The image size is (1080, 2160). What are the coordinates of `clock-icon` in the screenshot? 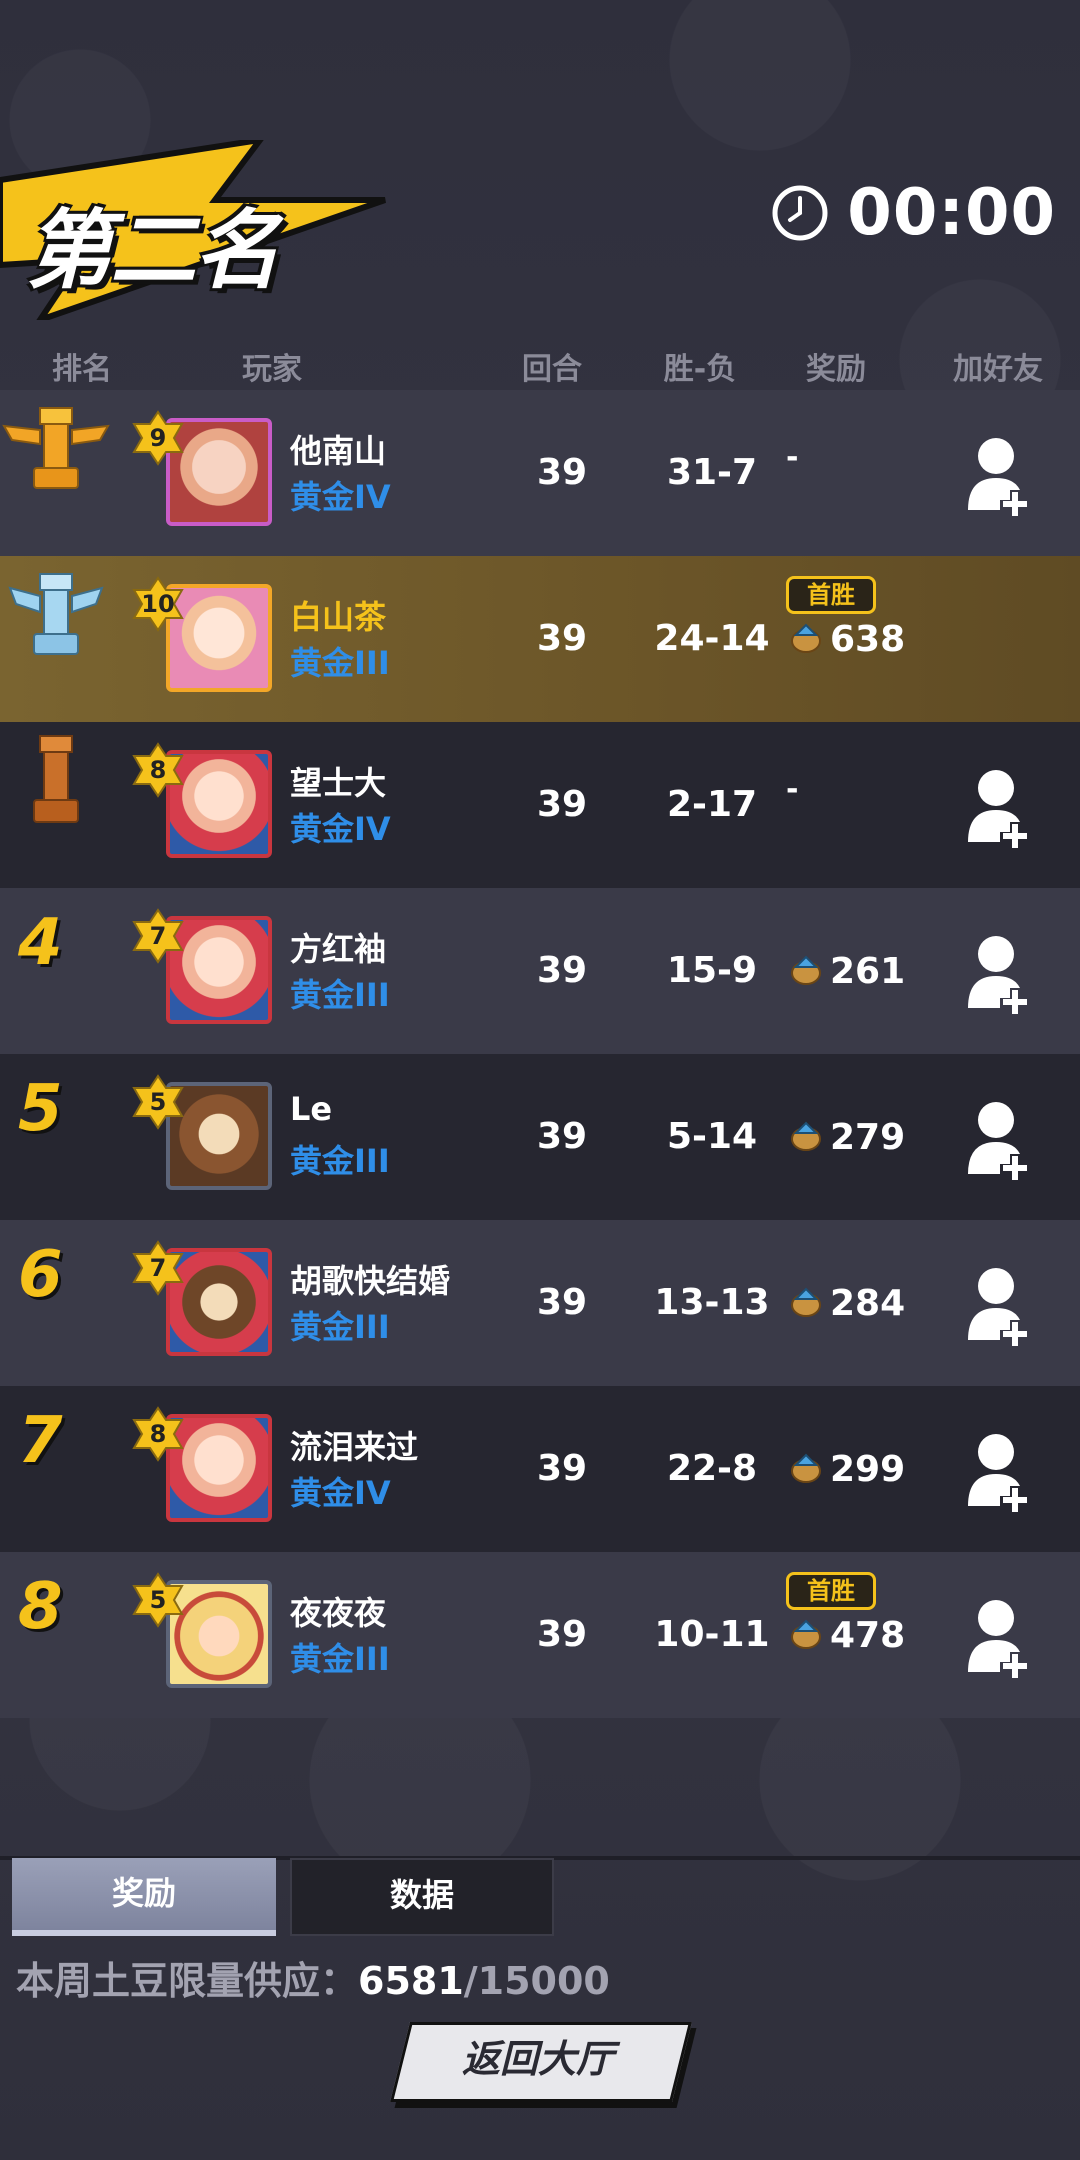 It's located at (800, 213).